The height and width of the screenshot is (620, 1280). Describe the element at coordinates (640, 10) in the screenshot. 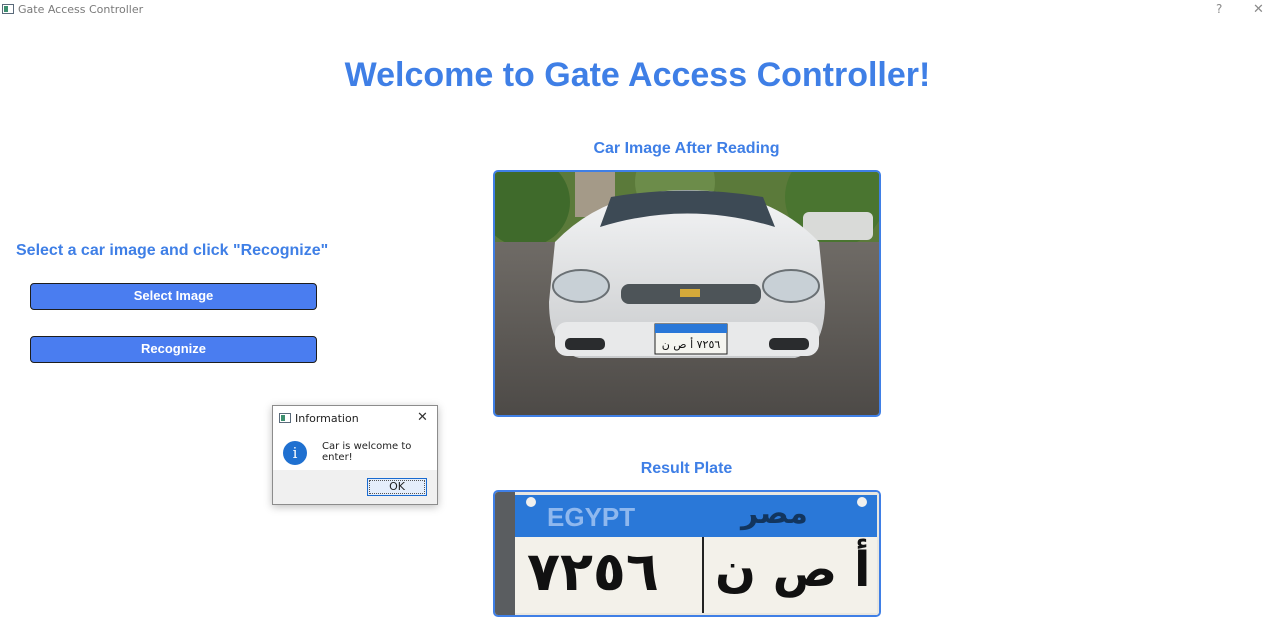

I see `window-titlebar: Gate Access Controller ? ✕` at that location.